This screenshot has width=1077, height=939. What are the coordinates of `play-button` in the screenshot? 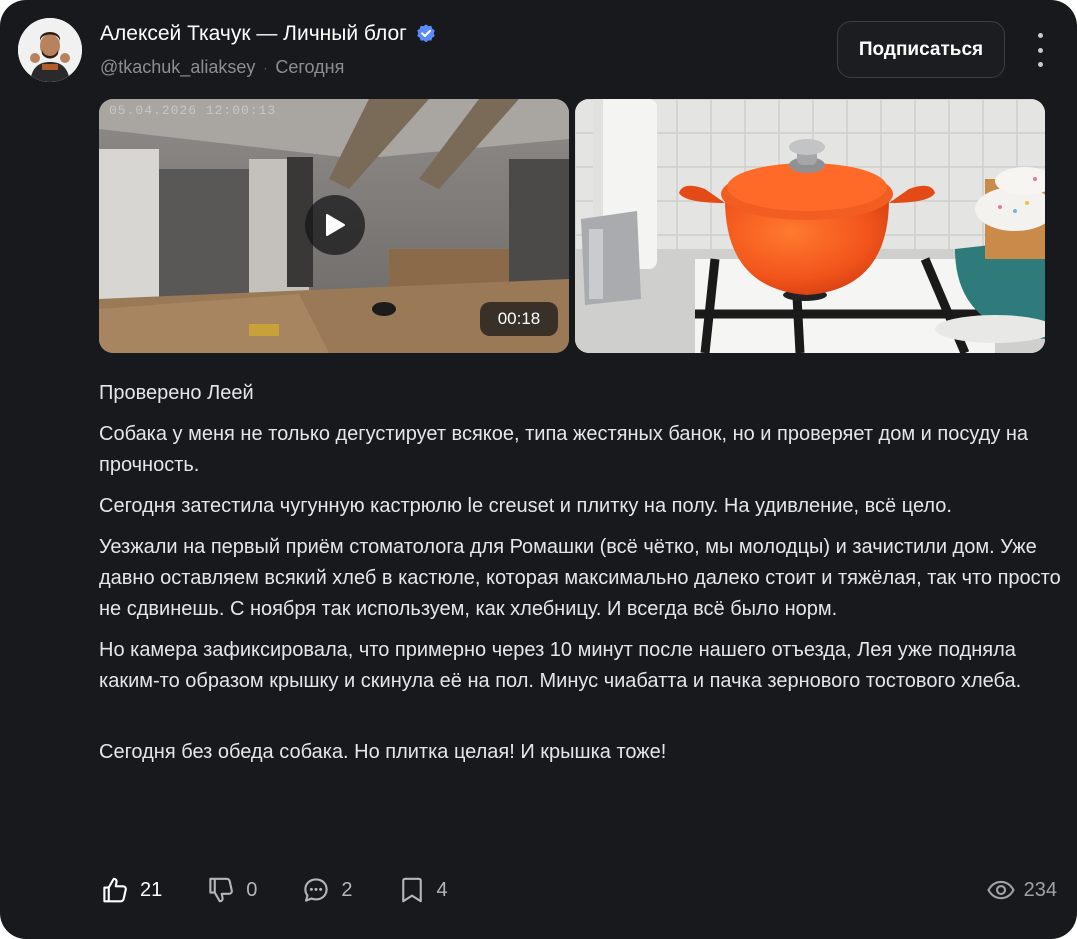 It's located at (335, 225).